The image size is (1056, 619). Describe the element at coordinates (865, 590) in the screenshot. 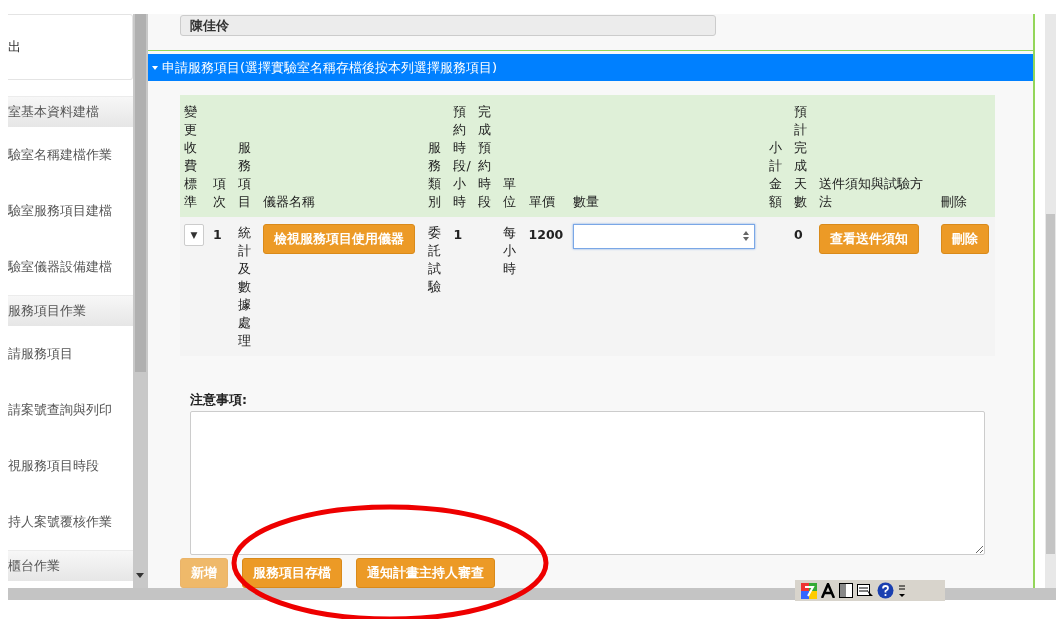

I see `keyboard-icon` at that location.